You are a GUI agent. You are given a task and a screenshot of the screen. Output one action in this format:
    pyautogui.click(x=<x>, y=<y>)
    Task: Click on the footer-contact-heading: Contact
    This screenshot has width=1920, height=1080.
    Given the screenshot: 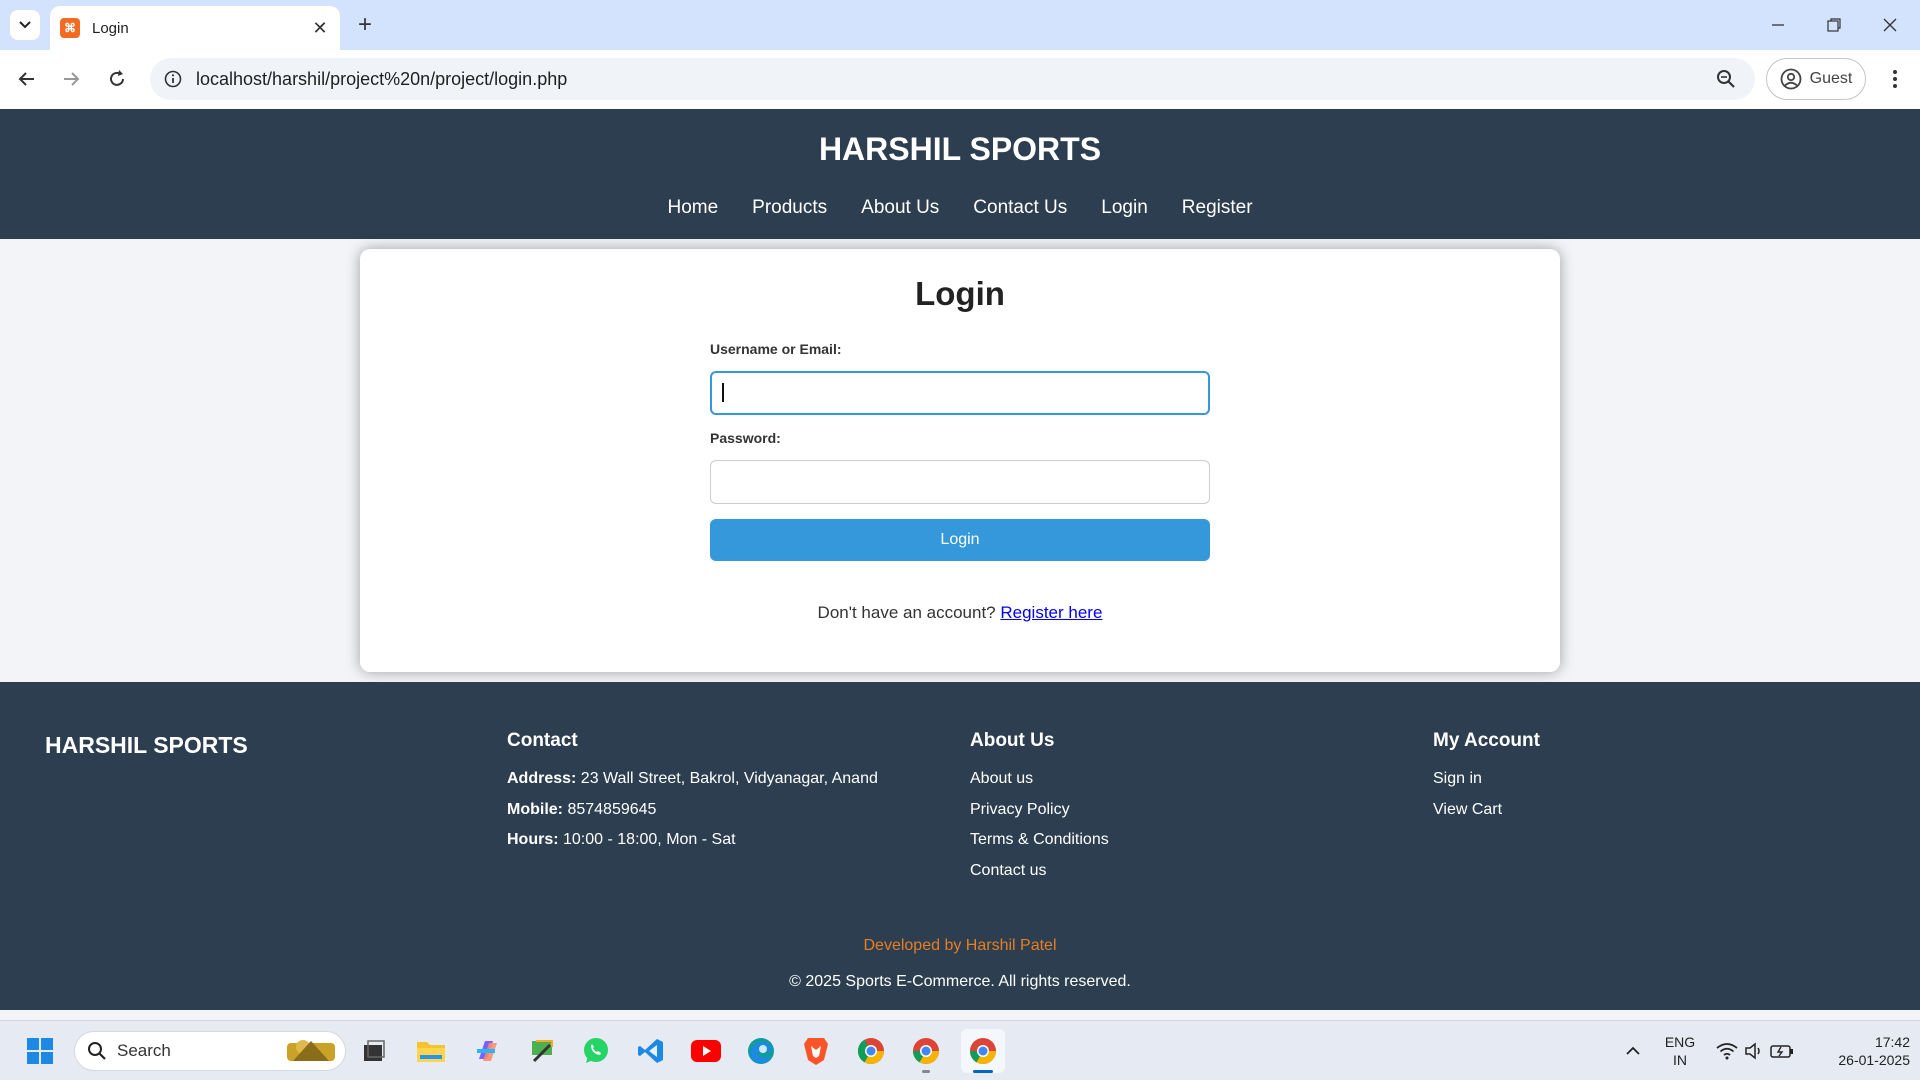 What is the action you would take?
    pyautogui.click(x=542, y=740)
    